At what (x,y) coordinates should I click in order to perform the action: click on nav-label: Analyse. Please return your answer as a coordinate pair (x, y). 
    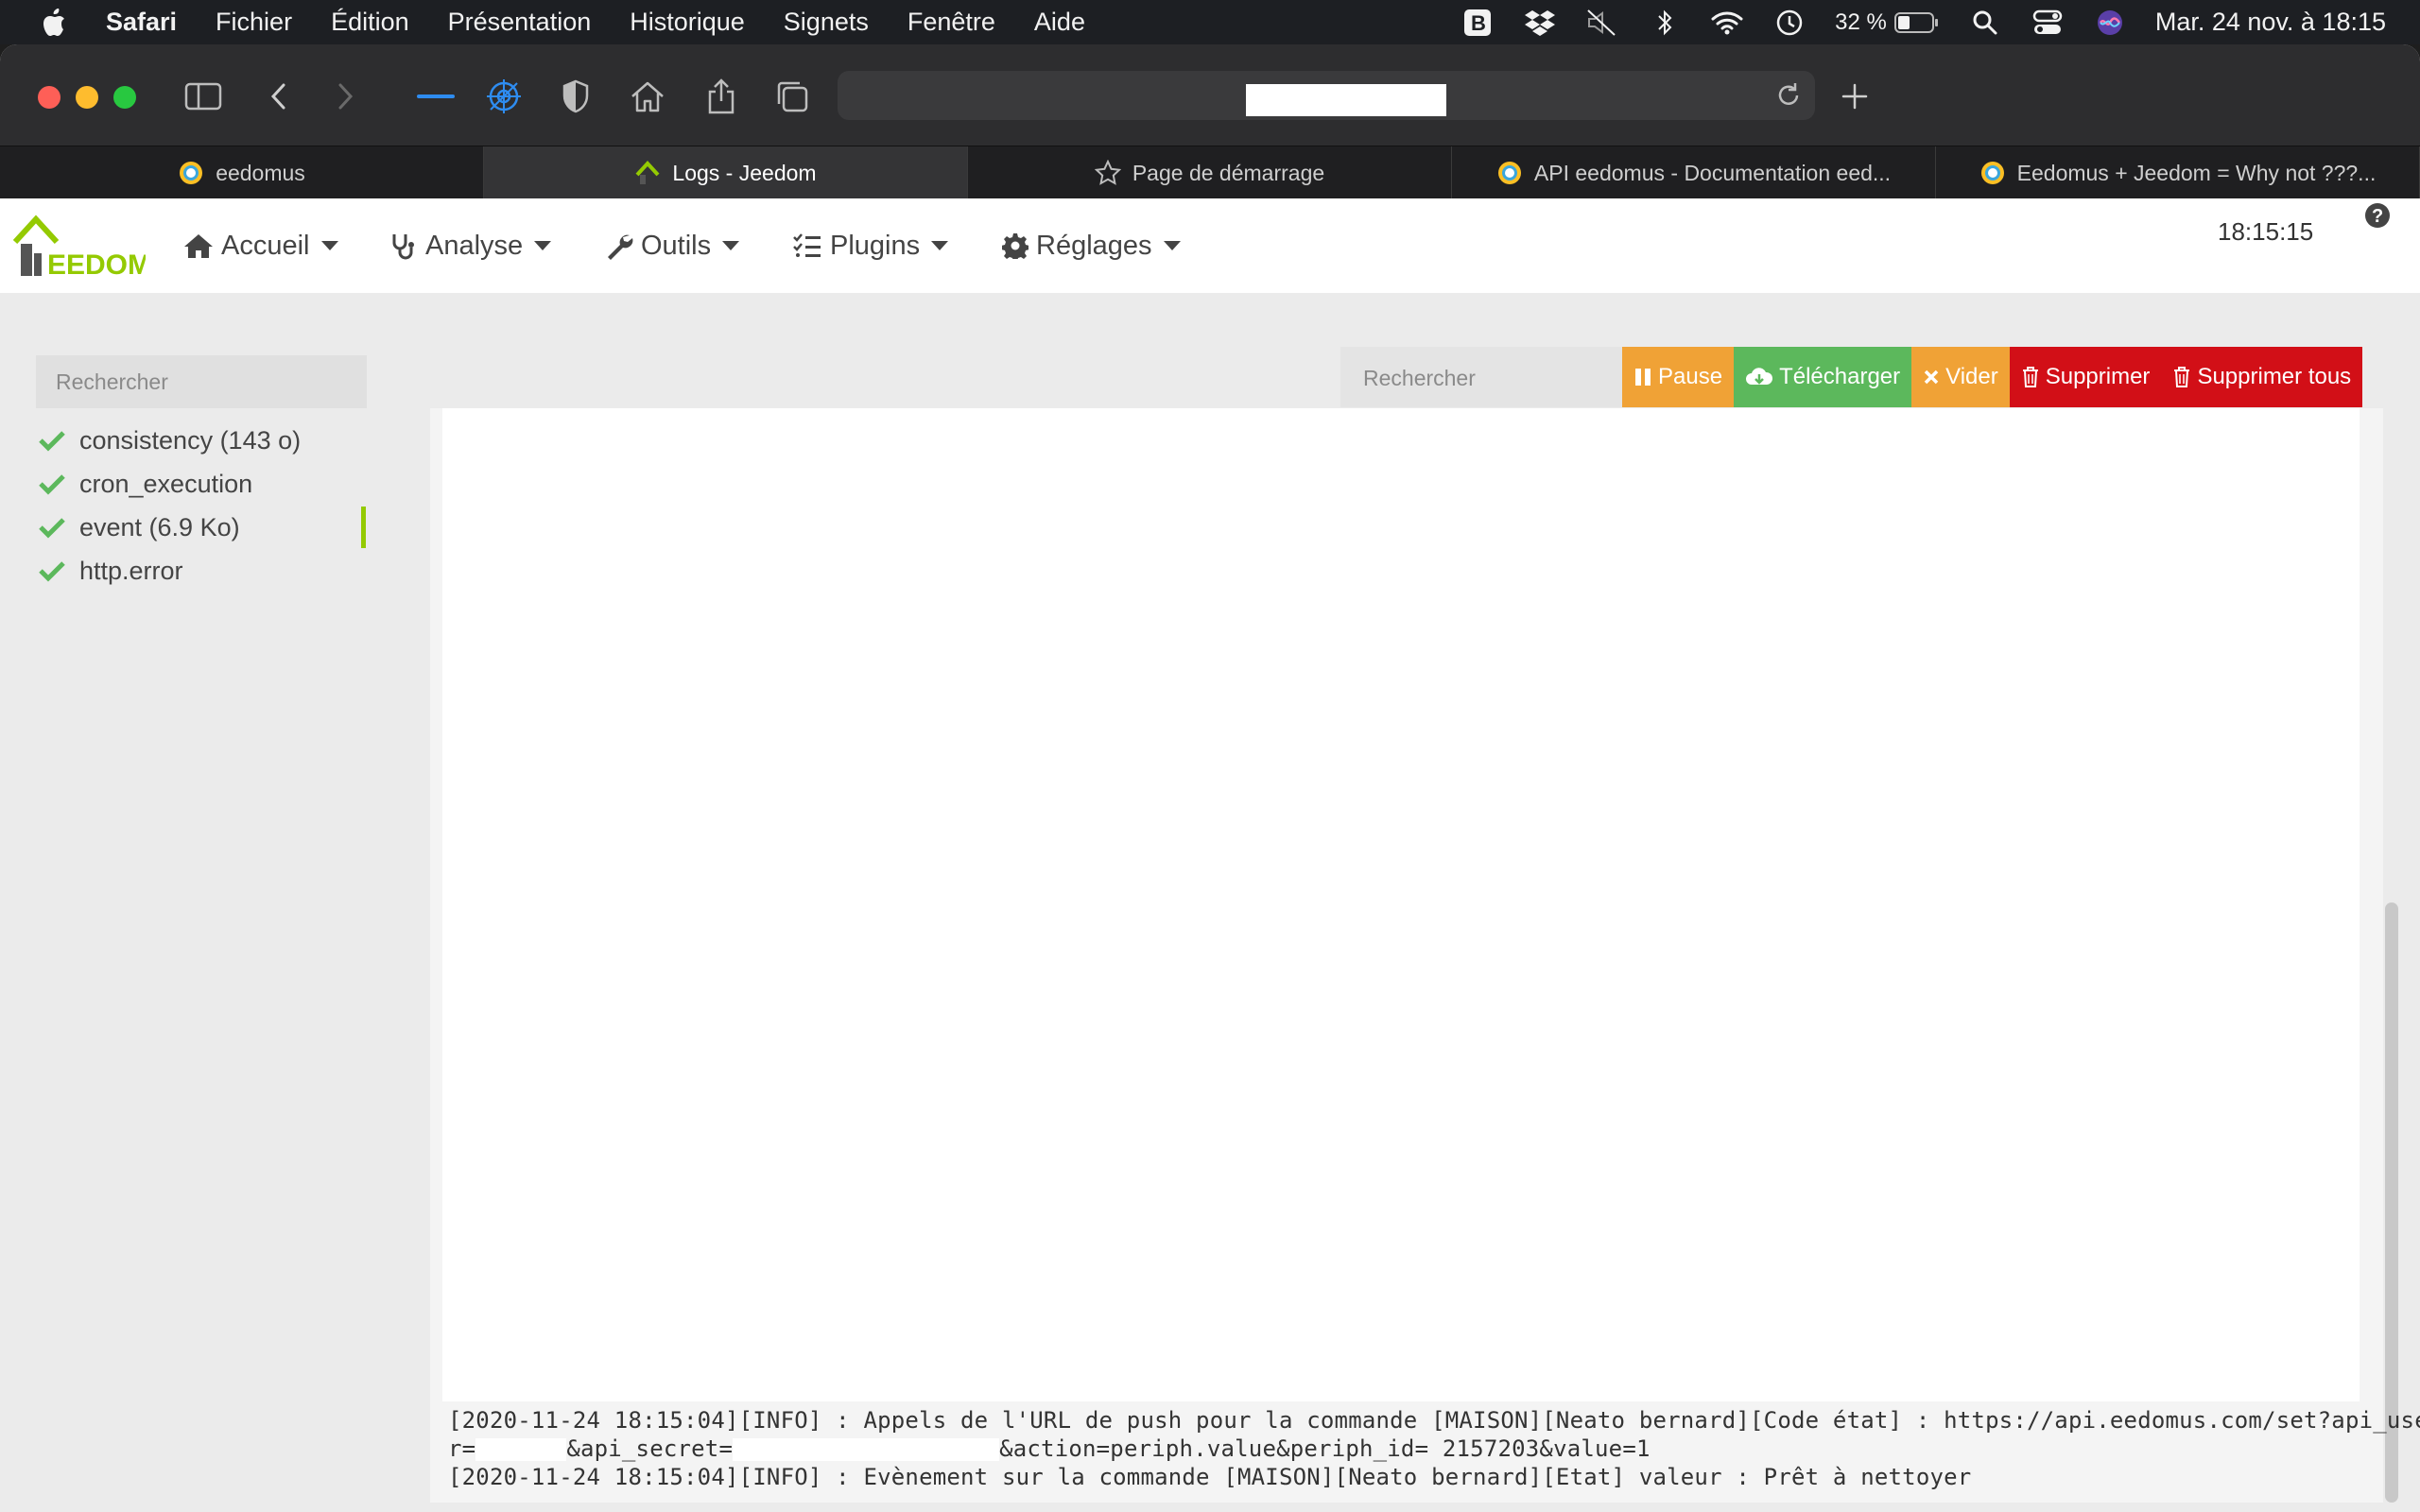
    Looking at the image, I should click on (474, 245).